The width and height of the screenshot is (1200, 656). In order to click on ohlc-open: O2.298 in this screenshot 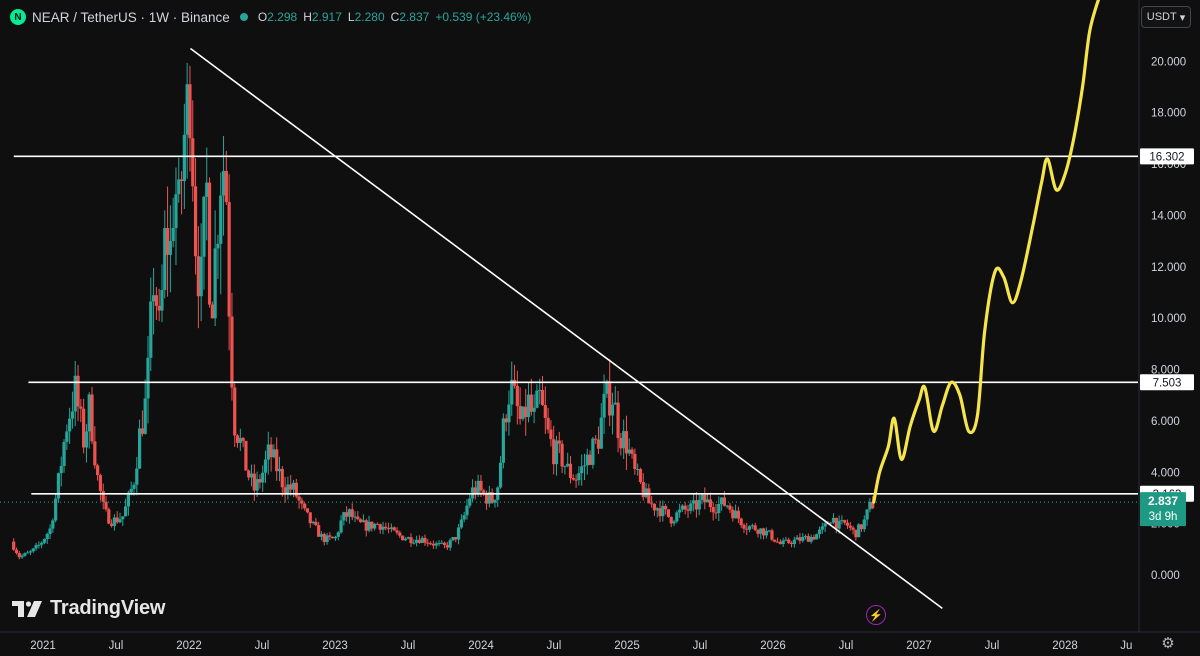, I will do `click(277, 17)`.